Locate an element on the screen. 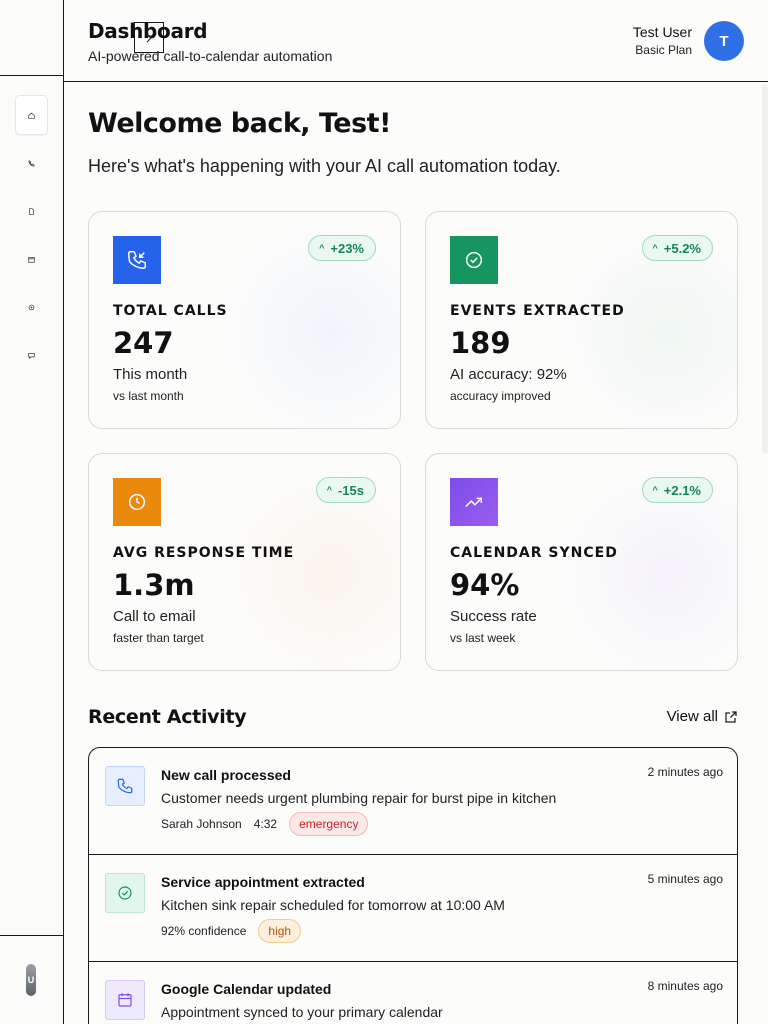 Image resolution: width=768 pixels, height=1024 pixels. trend-badge: ^ -15s is located at coordinates (345, 490).